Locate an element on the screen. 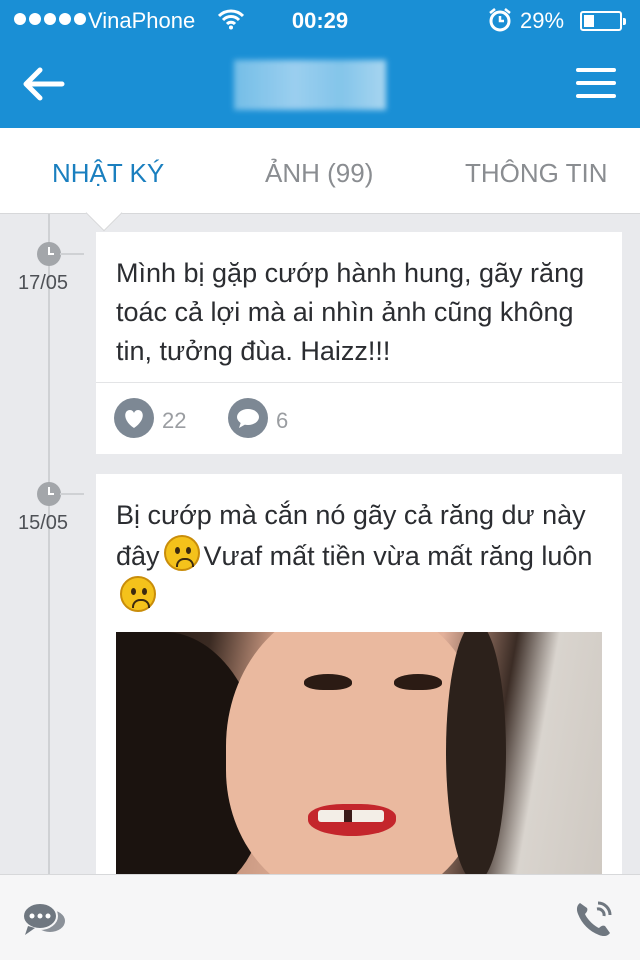  navigation-bar is located at coordinates (320, 84).